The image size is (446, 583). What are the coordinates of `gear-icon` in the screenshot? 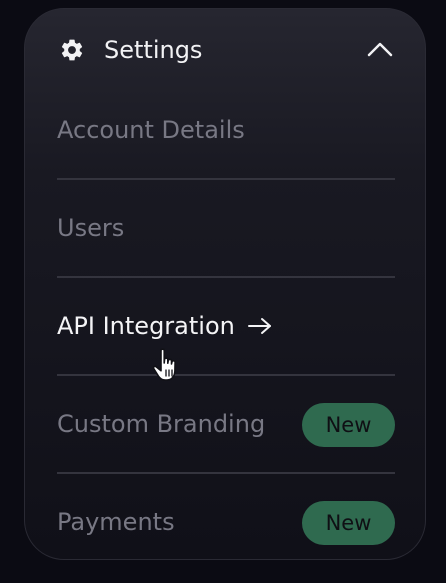 It's located at (72, 50).